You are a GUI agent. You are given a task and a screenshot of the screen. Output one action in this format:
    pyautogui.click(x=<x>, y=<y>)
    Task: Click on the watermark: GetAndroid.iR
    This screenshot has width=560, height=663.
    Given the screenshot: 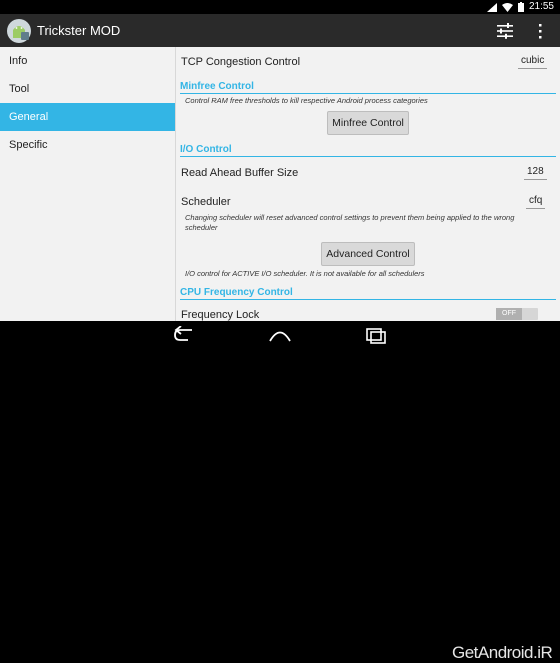 What is the action you would take?
    pyautogui.click(x=502, y=652)
    